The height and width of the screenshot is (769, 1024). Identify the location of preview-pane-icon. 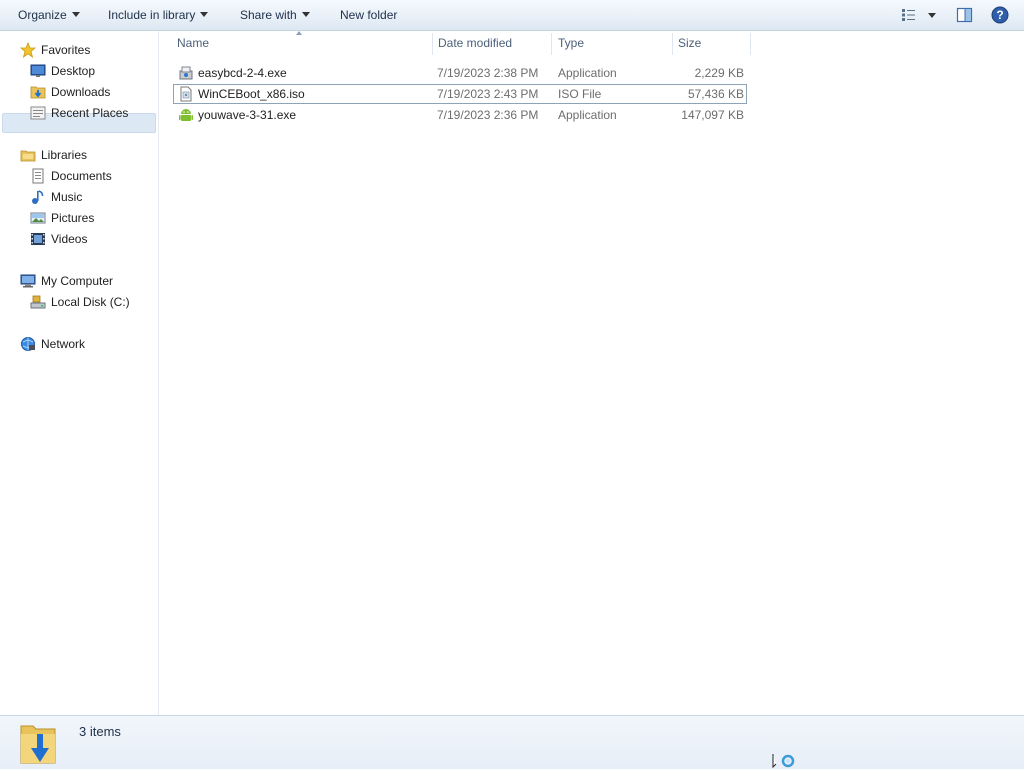
(964, 15).